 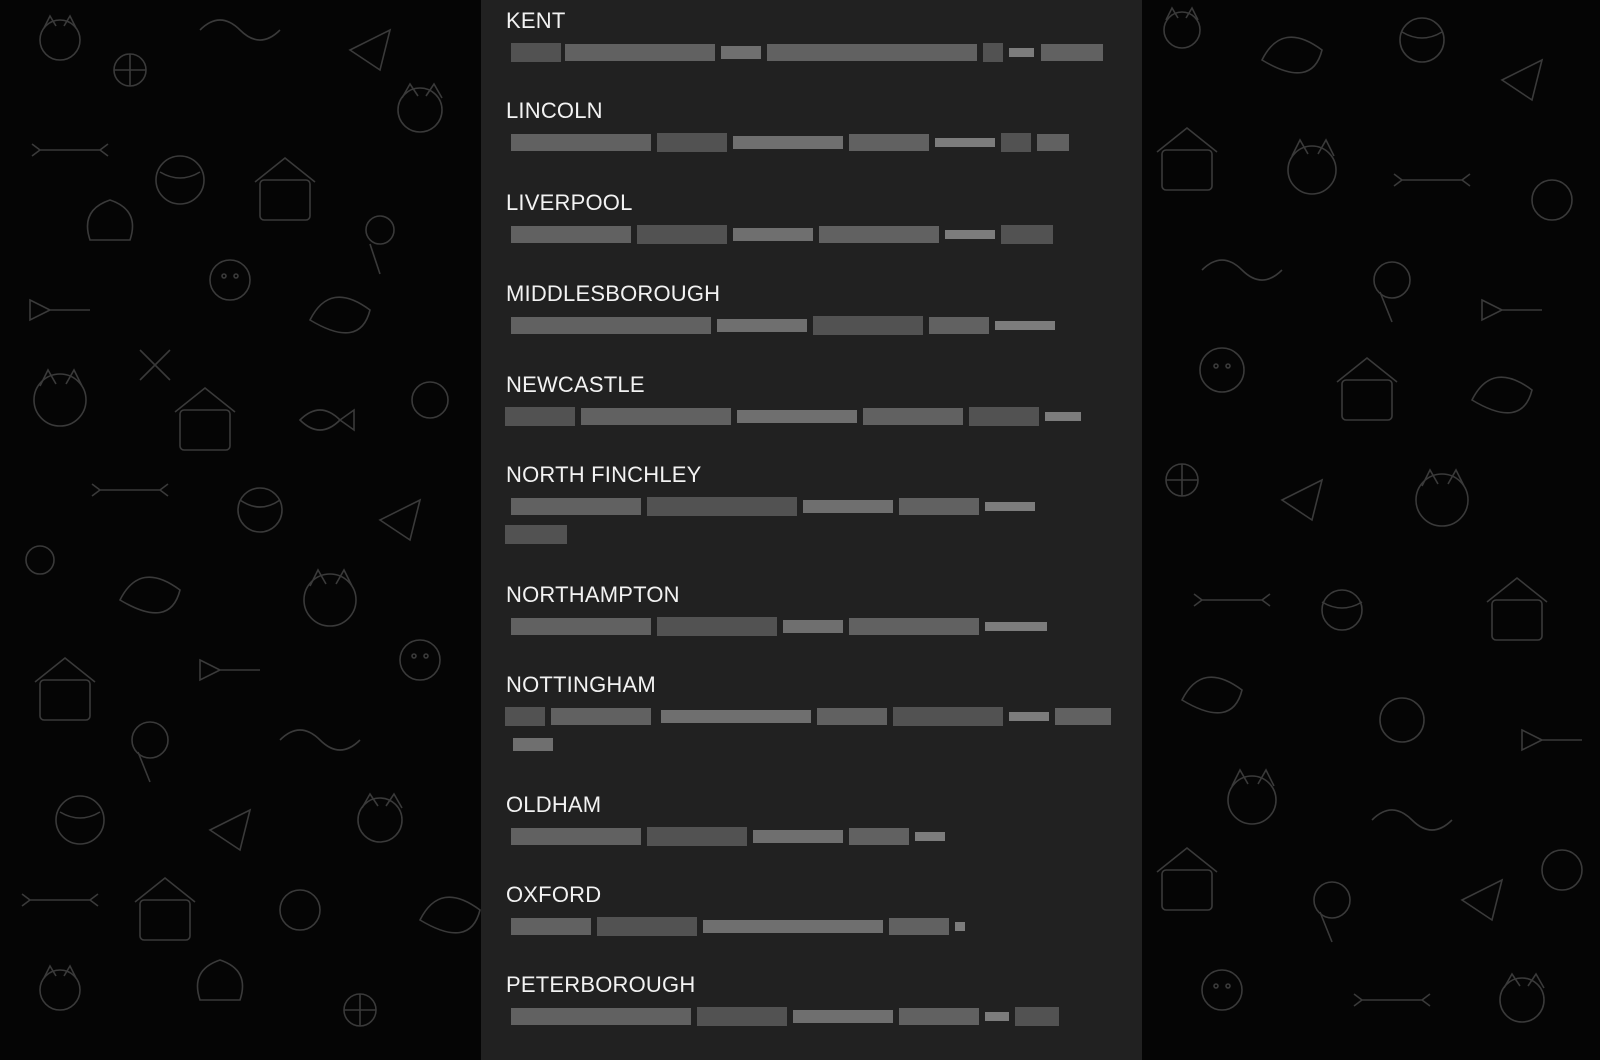 What do you see at coordinates (816, 35) in the screenshot?
I see `location-entry-kent: KENT` at bounding box center [816, 35].